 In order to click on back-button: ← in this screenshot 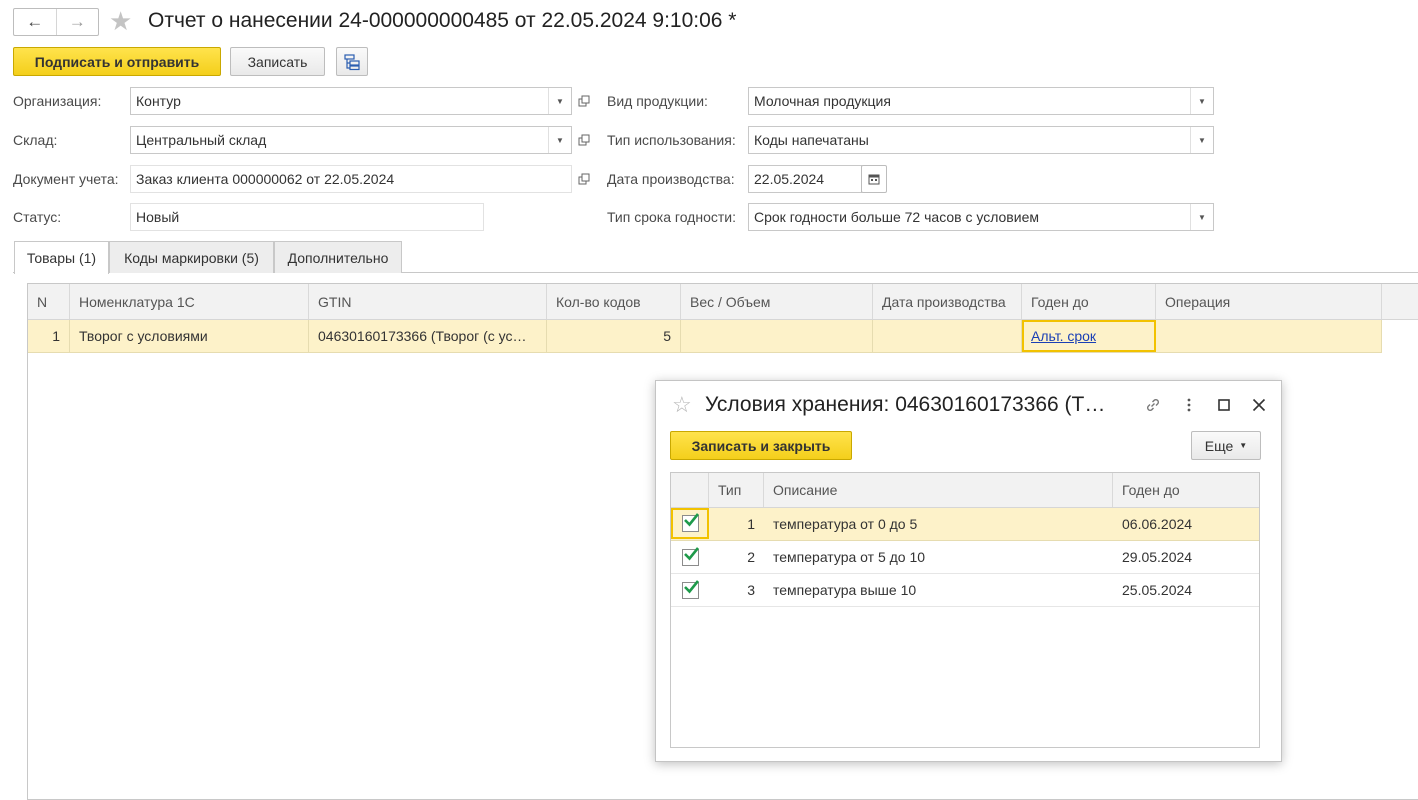, I will do `click(35, 22)`.